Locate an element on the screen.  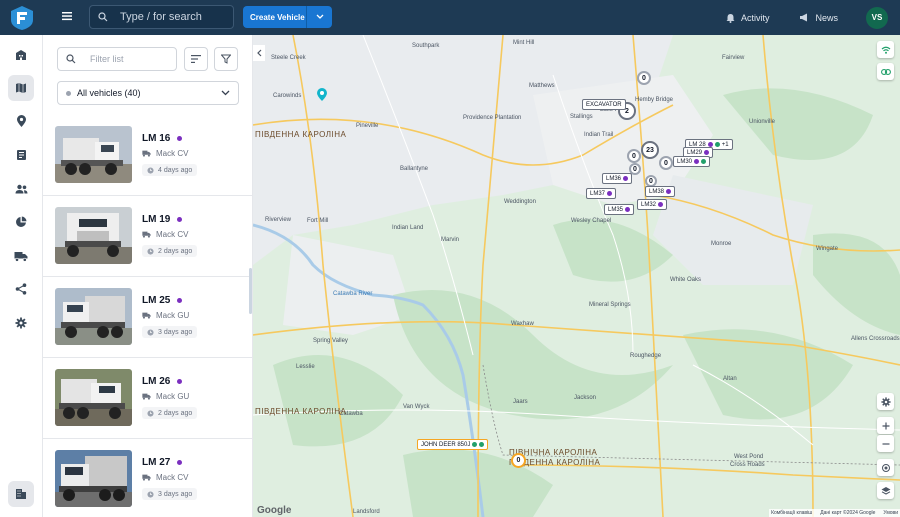
town-label: West Pond is located at coordinates (749, 457).